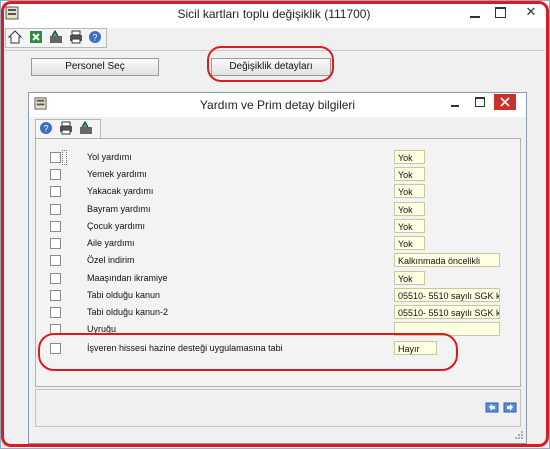 This screenshot has width=550, height=449. Describe the element at coordinates (278, 408) in the screenshot. I see `bottom-panel` at that location.